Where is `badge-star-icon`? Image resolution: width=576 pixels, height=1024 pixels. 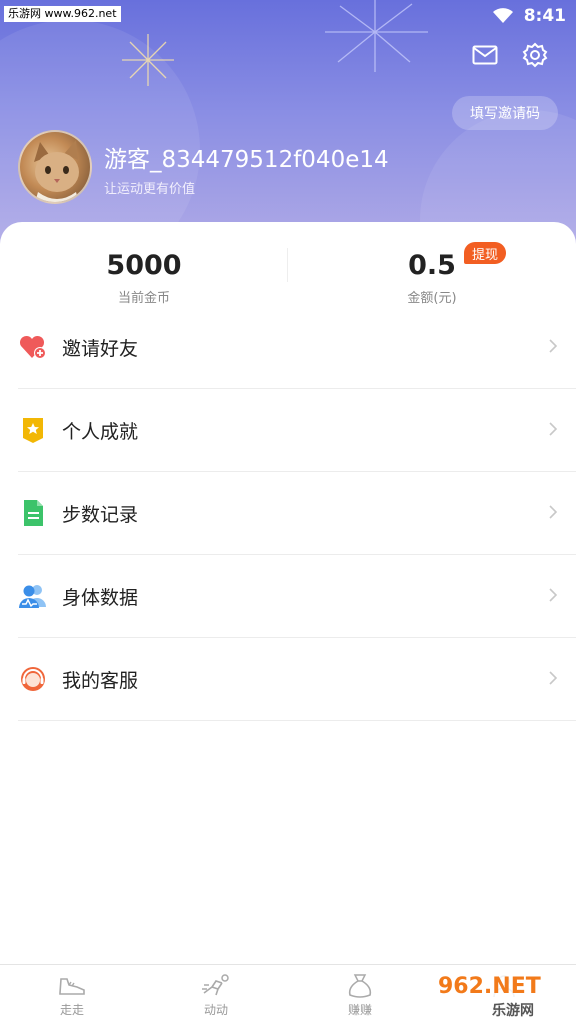
badge-star-icon is located at coordinates (33, 430).